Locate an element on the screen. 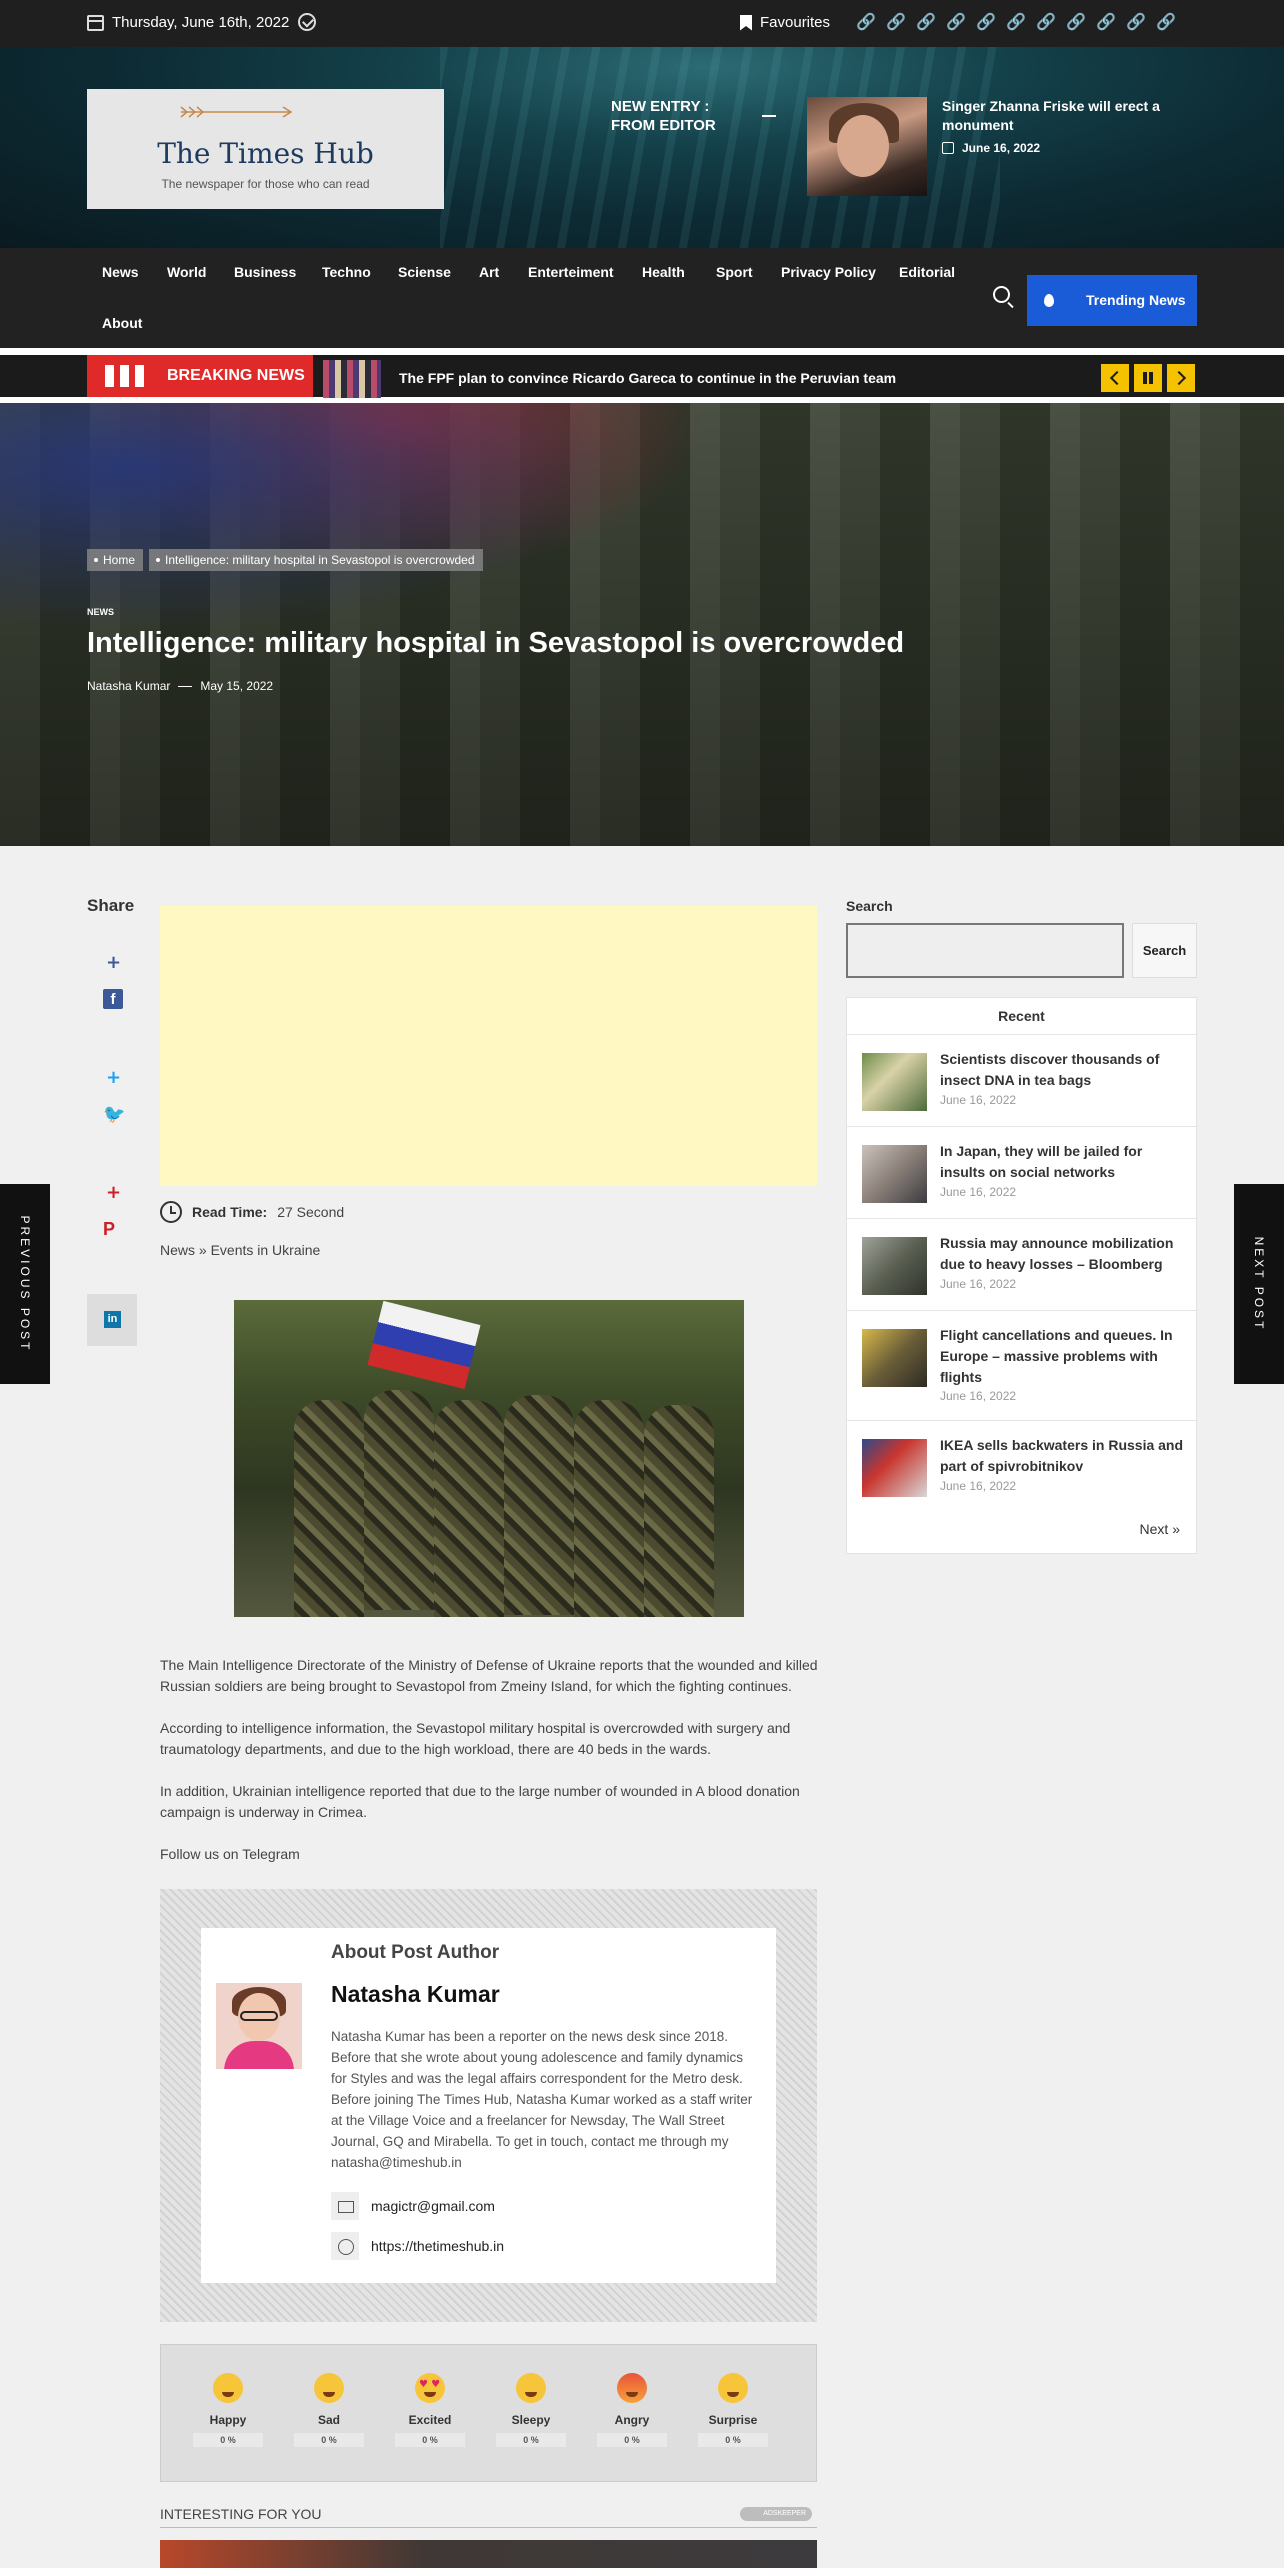 The height and width of the screenshot is (2568, 1284). reaction-excited: Excited 0 % is located at coordinates (430, 2410).